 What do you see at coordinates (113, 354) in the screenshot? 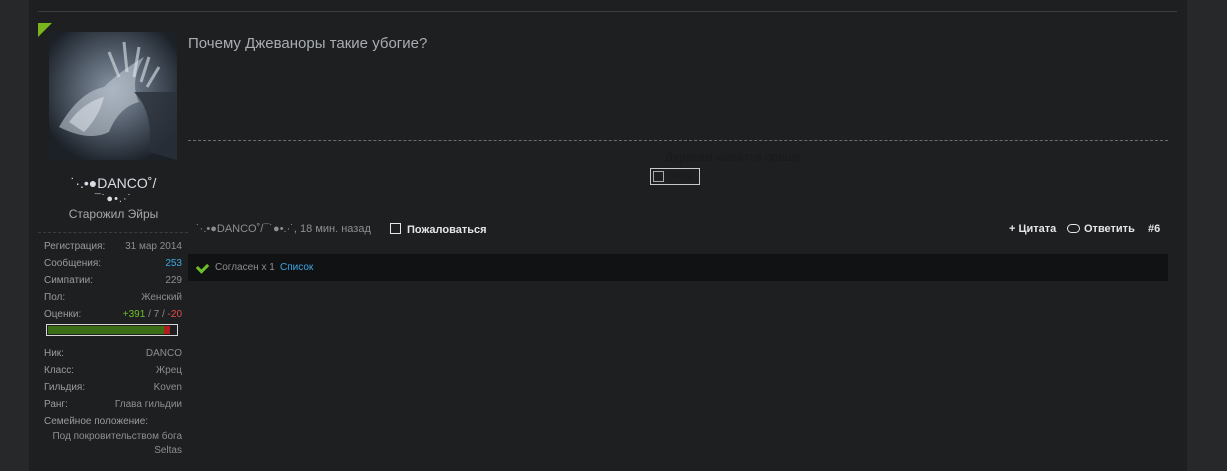
I see `field-nick: Ник: DANCO` at bounding box center [113, 354].